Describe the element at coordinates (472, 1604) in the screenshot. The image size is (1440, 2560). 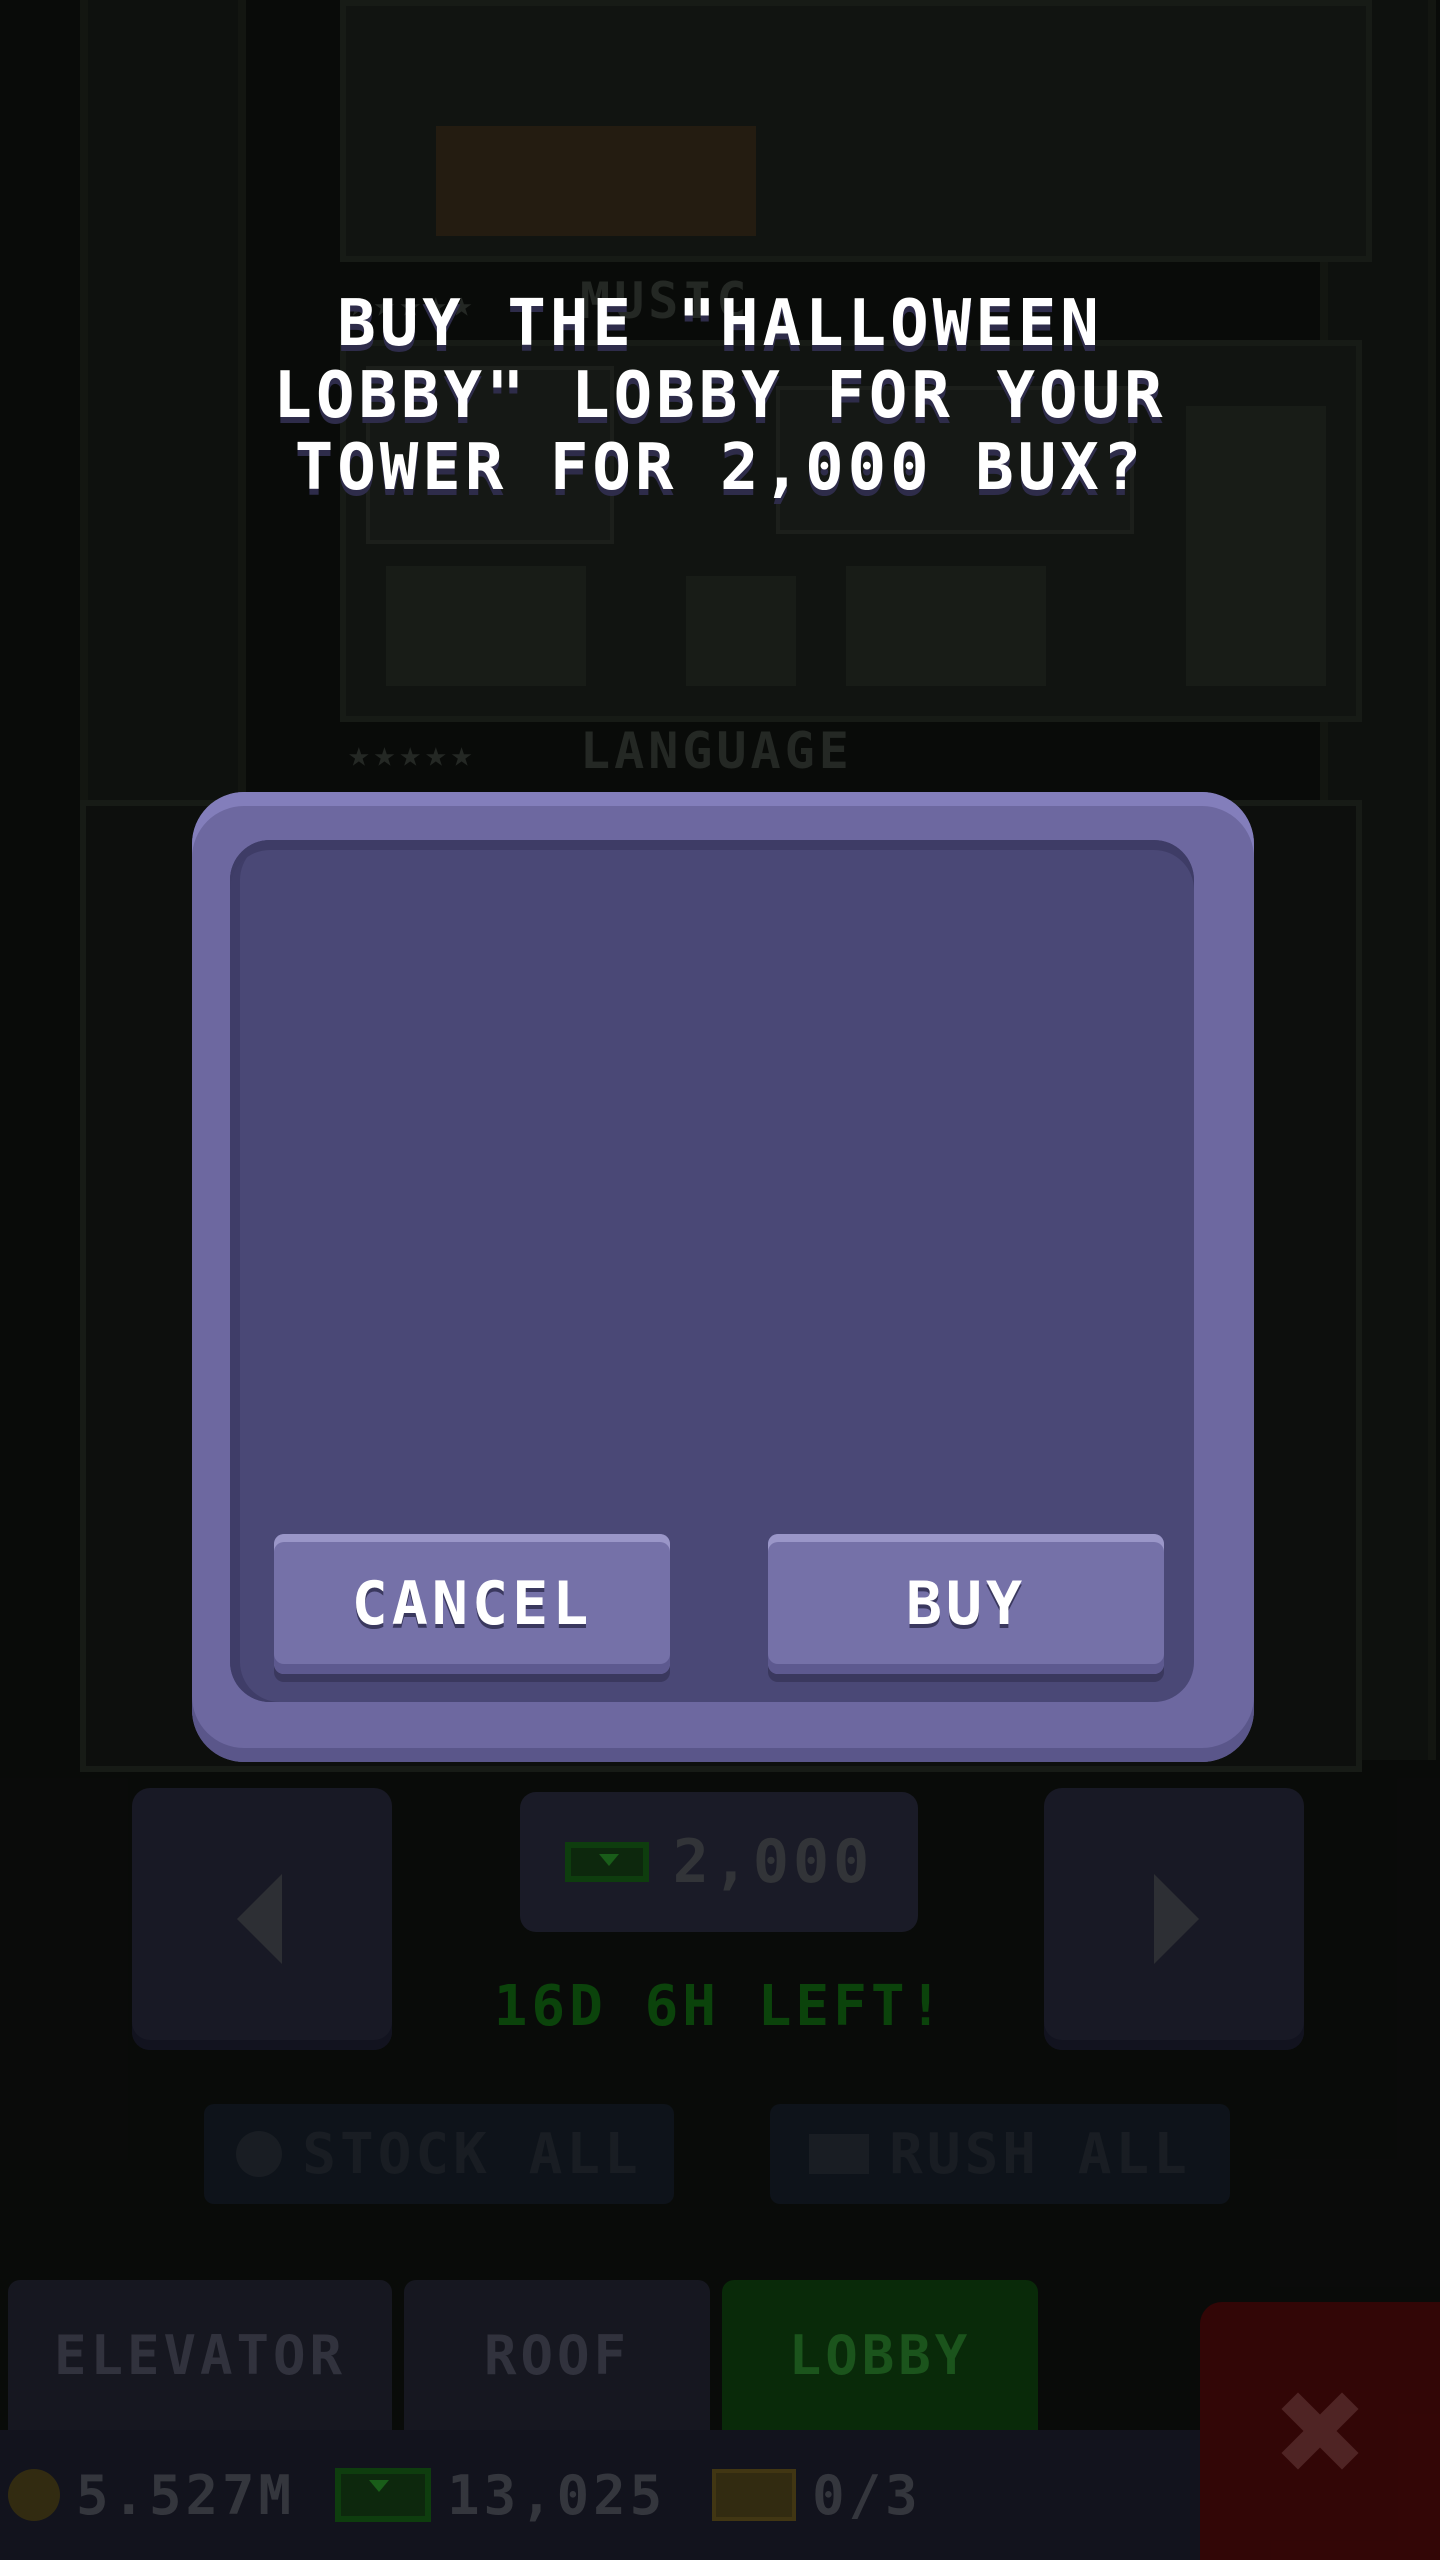
I see `cancel-button: CANCEL` at that location.